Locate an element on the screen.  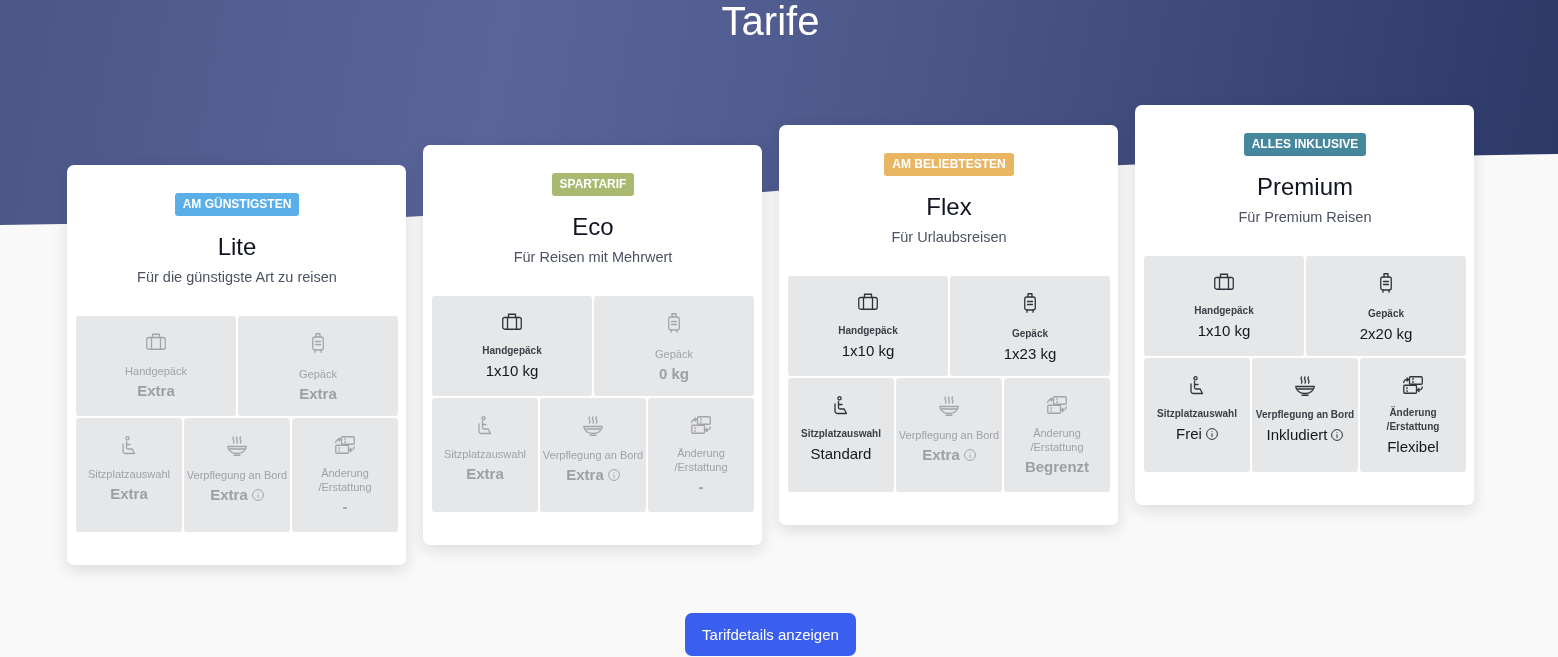
feature-value: Begrenzt is located at coordinates (1057, 467).